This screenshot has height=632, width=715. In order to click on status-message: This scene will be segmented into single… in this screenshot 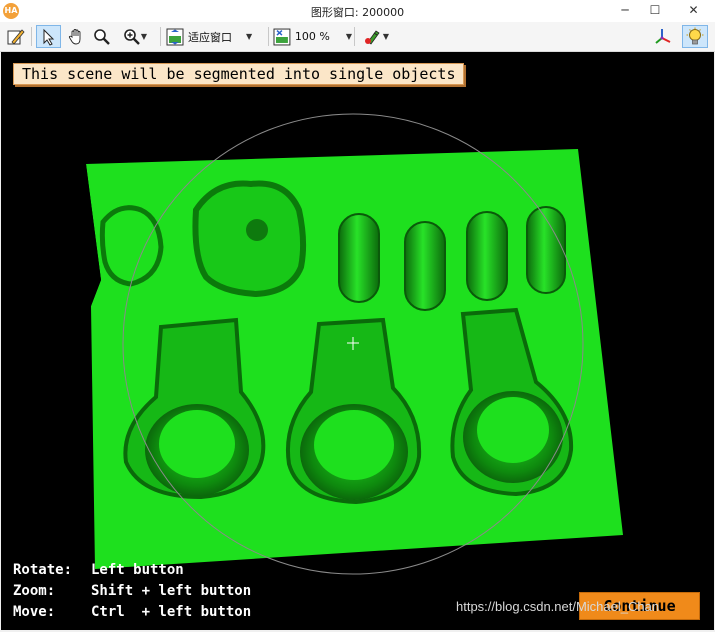, I will do `click(239, 74)`.